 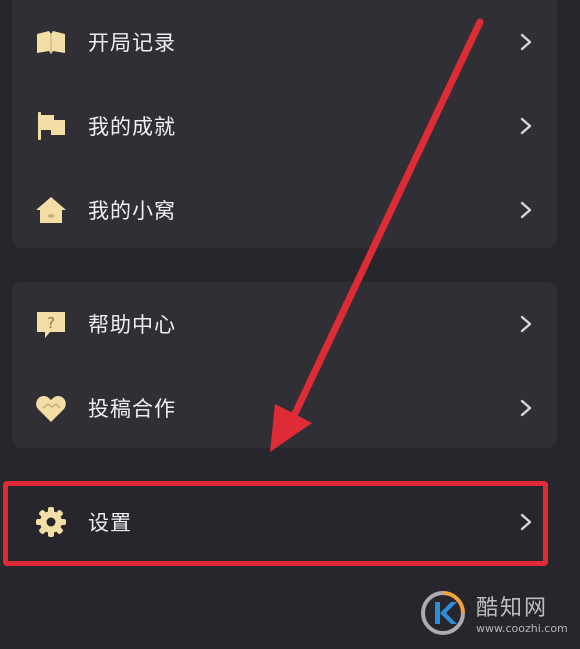 I want to click on menu-item-label: 我的成就, so click(x=132, y=127).